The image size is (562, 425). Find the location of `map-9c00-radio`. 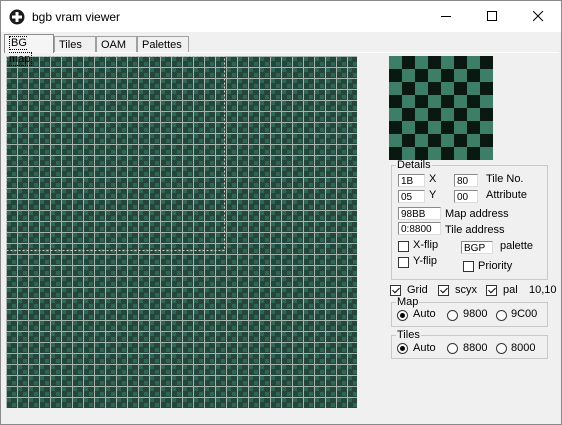

map-9c00-radio is located at coordinates (501, 315).